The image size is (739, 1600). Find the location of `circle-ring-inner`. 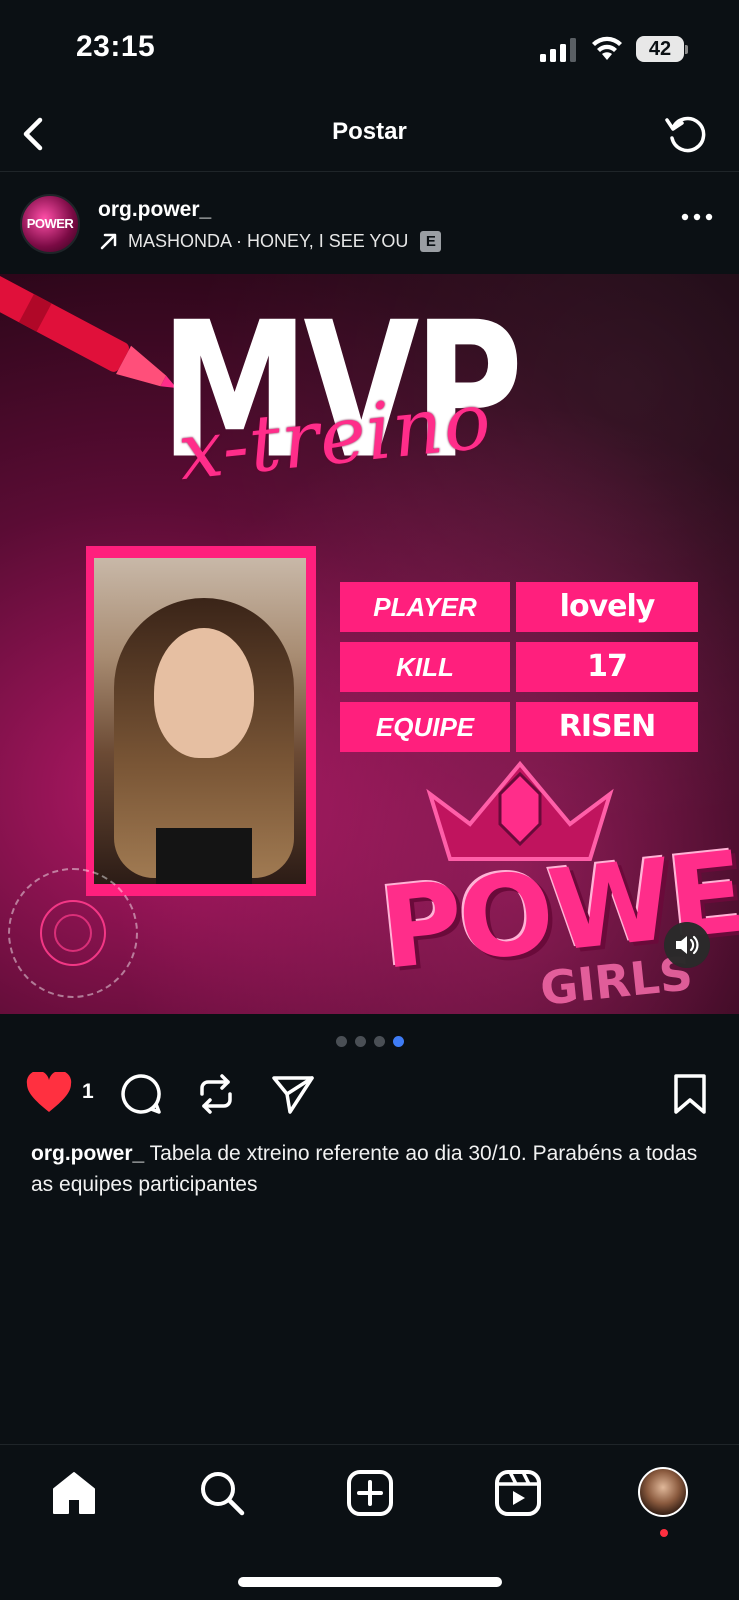

circle-ring-inner is located at coordinates (73, 933).